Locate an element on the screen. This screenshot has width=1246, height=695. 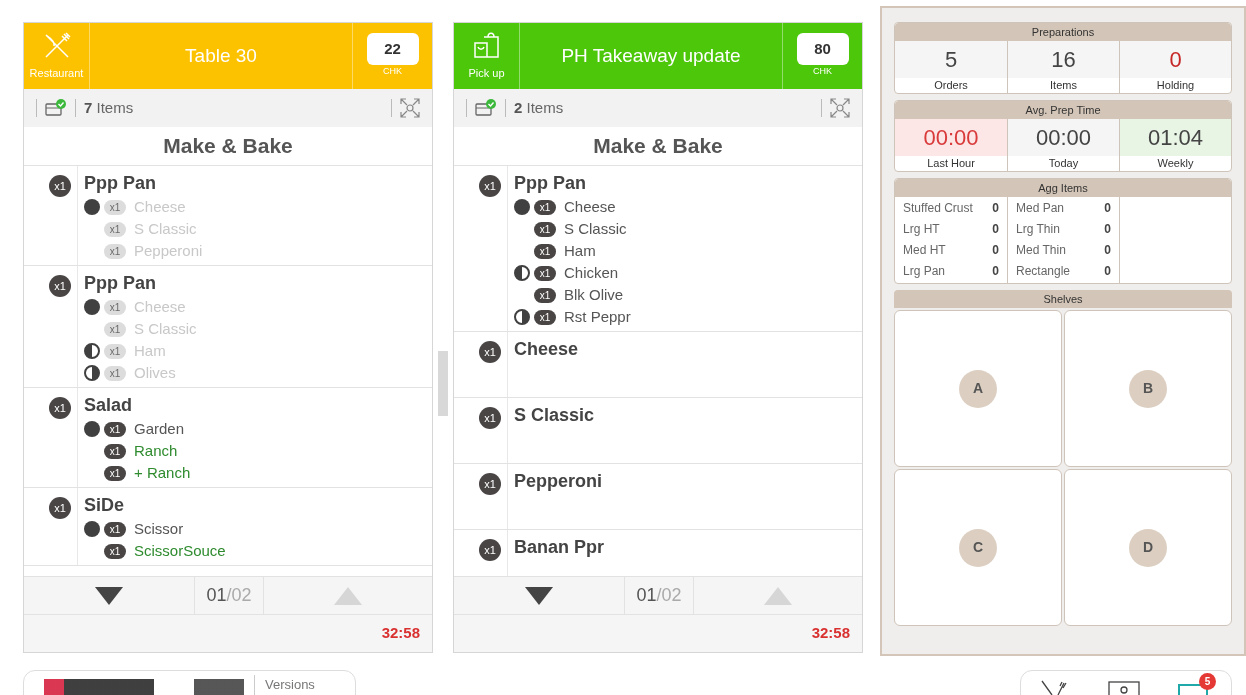
shelf-slot: C is located at coordinates (978, 547).